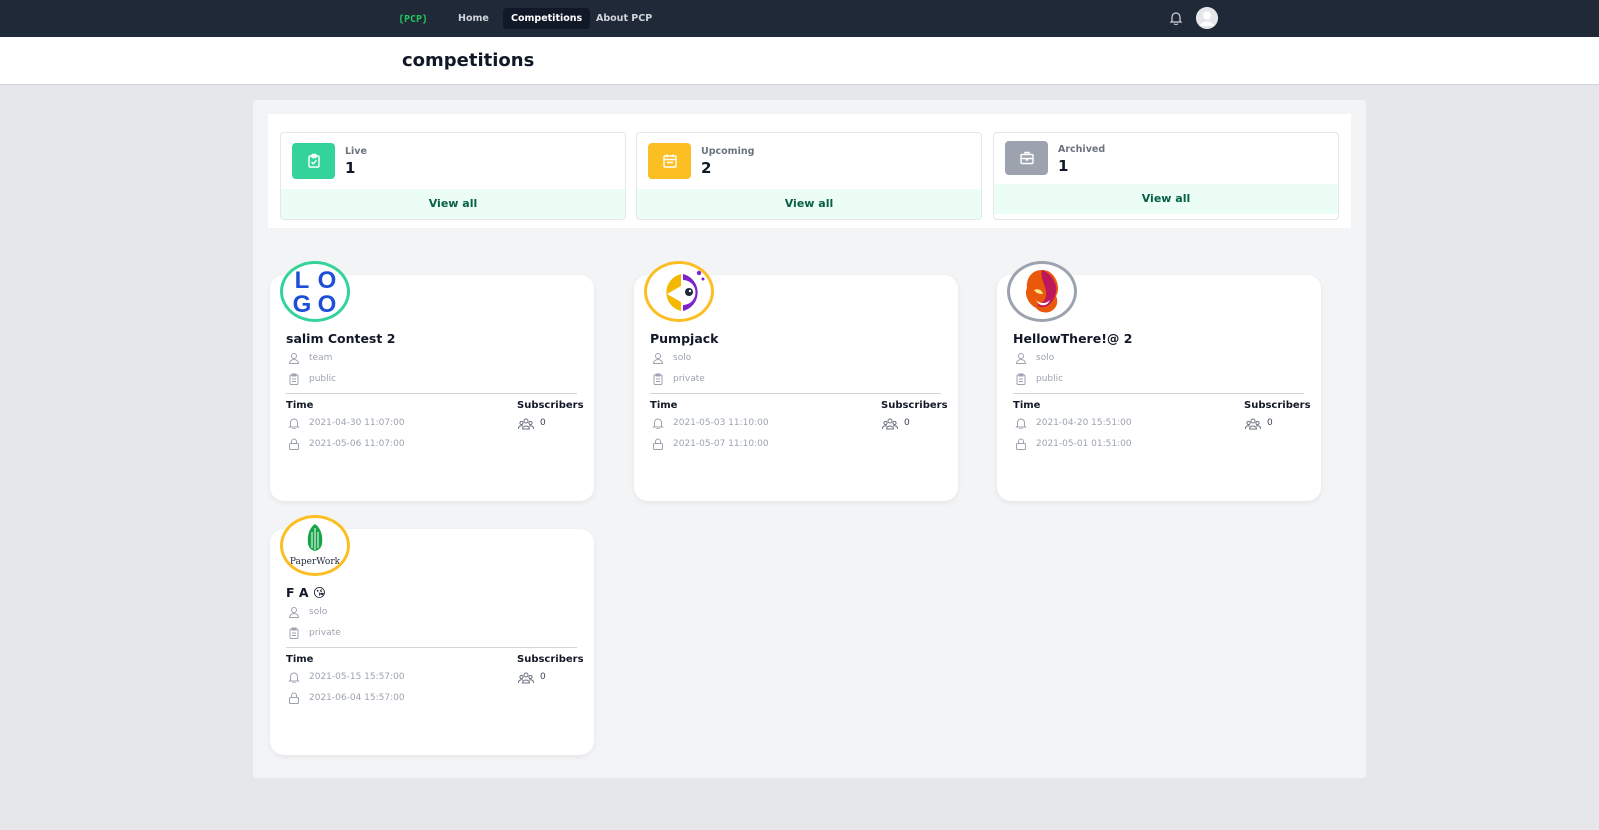  I want to click on pcp-logo: {PCP}, so click(413, 18).